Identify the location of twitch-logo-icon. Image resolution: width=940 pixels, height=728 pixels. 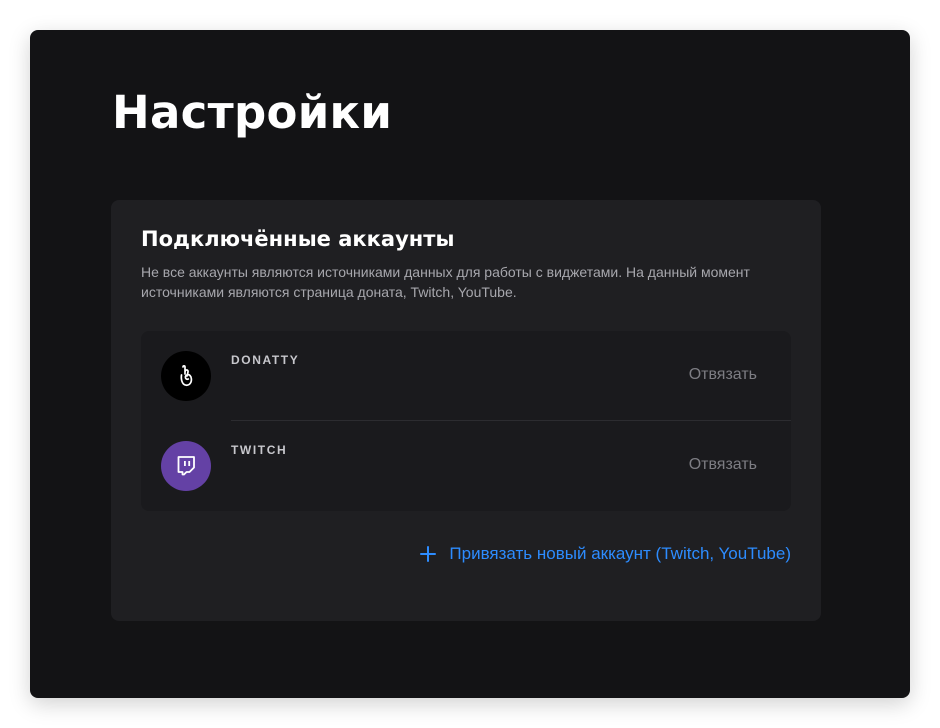
(186, 466).